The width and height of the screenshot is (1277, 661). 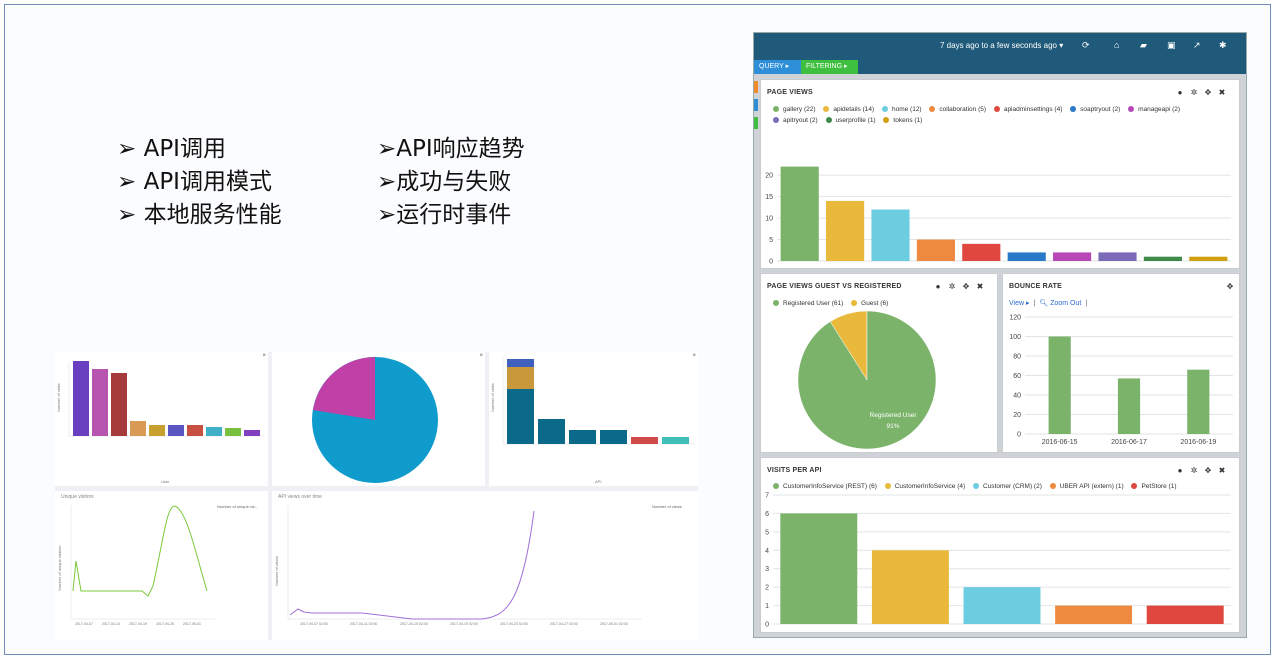 I want to click on tick-label: 2017-04-07 02:00, so click(x=314, y=624).